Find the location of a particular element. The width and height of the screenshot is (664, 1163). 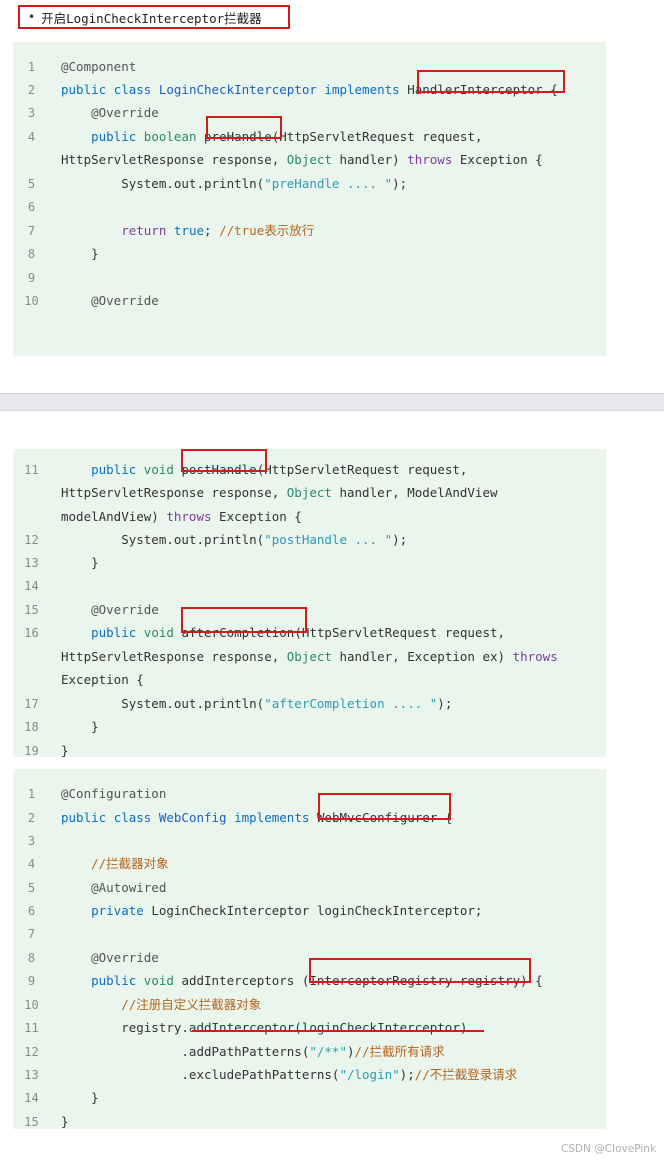

code-token: .excludePathPatterns( is located at coordinates (200, 1074).